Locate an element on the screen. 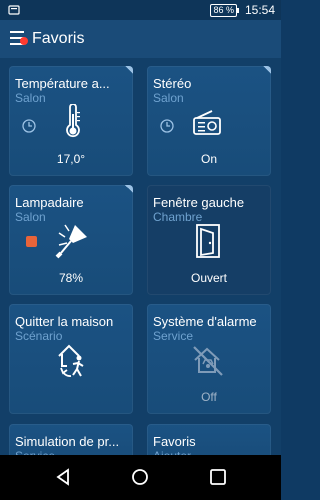 The height and width of the screenshot is (500, 320). radio-icon is located at coordinates (207, 122).